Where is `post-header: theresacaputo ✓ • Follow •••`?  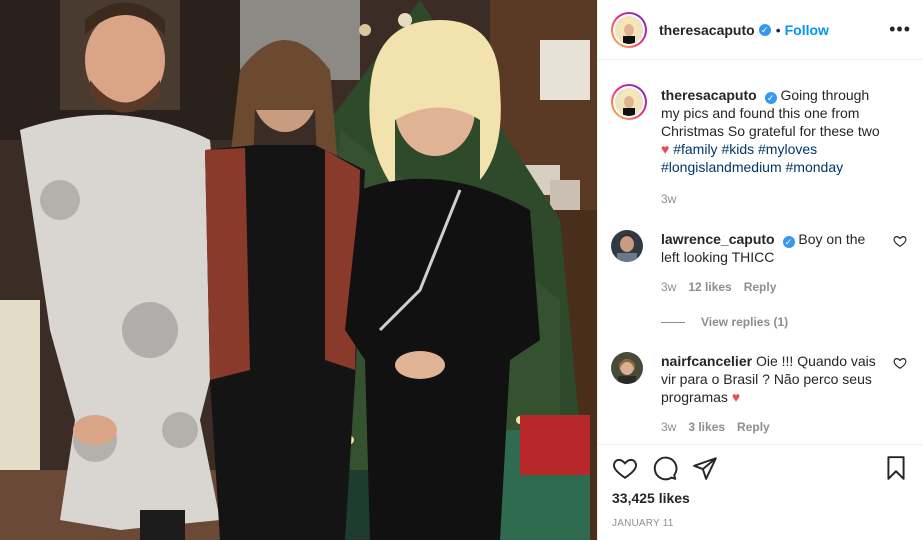
post-header: theresacaputo ✓ • Follow ••• is located at coordinates (760, 30).